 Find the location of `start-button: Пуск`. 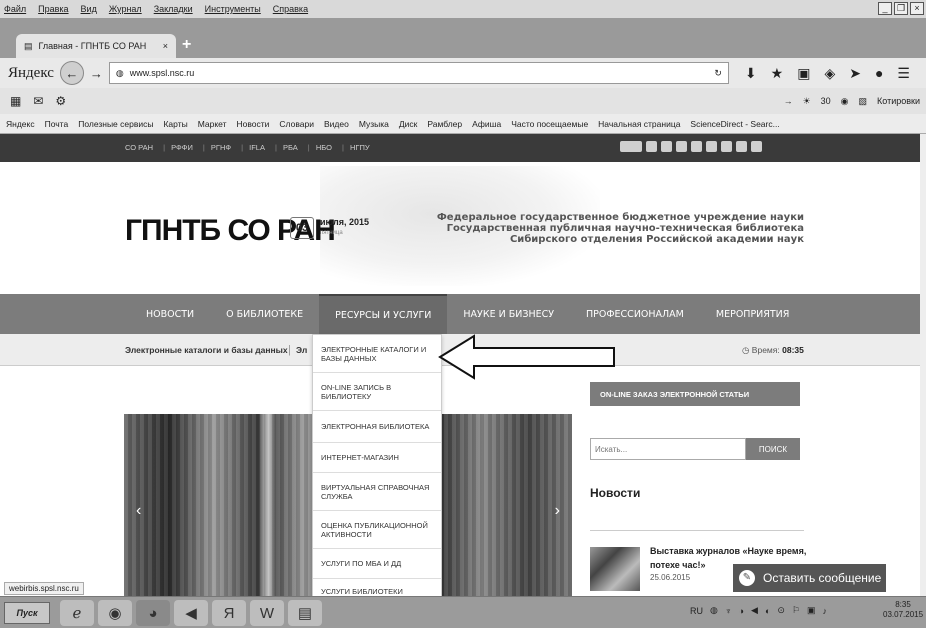

start-button: Пуск is located at coordinates (27, 613).